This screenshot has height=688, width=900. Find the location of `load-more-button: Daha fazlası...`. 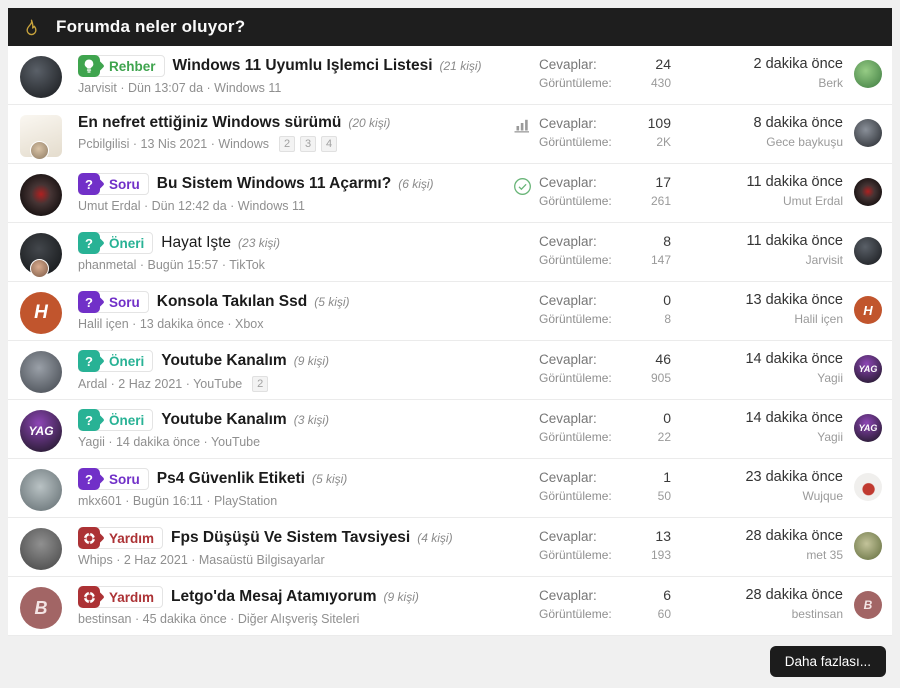

load-more-button: Daha fazlası... is located at coordinates (827, 661).